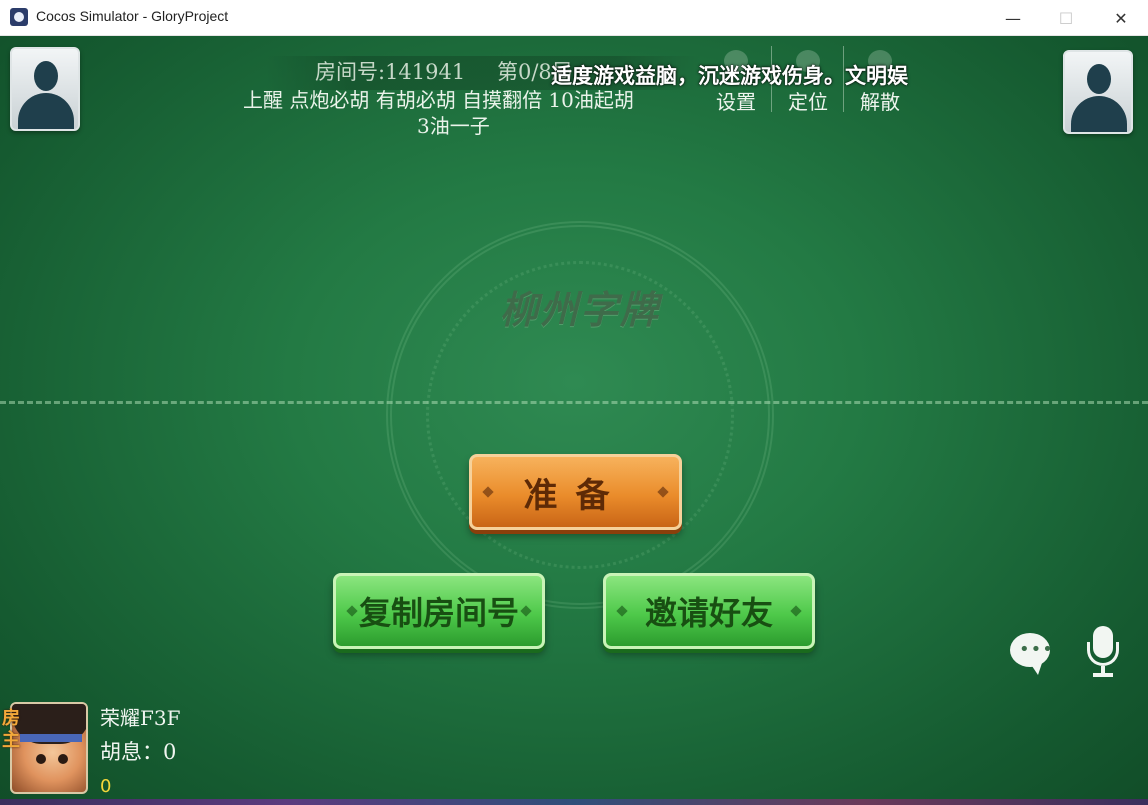 The width and height of the screenshot is (1148, 805). What do you see at coordinates (1013, 18) in the screenshot?
I see `minimize-button: —` at bounding box center [1013, 18].